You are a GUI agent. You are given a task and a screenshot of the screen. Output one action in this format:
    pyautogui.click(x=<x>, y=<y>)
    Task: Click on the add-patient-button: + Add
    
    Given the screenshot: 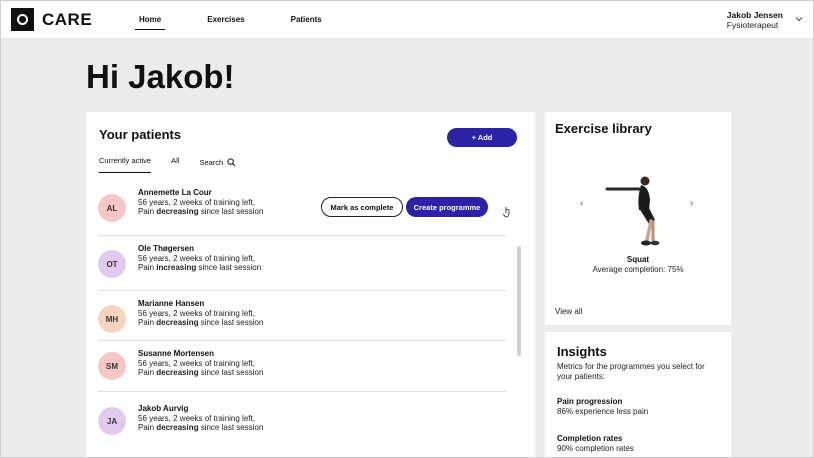 What is the action you would take?
    pyautogui.click(x=482, y=137)
    